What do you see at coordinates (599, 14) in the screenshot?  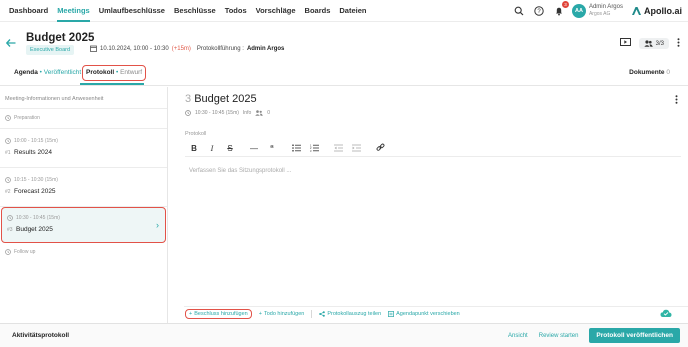 I see `user-org: Argos AG` at bounding box center [599, 14].